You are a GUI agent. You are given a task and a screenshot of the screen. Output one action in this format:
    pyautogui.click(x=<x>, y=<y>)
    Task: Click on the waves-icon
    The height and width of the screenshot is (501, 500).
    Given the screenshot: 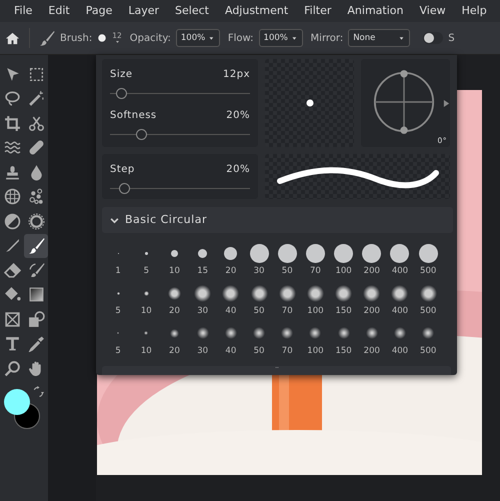 What is the action you would take?
    pyautogui.click(x=12, y=147)
    